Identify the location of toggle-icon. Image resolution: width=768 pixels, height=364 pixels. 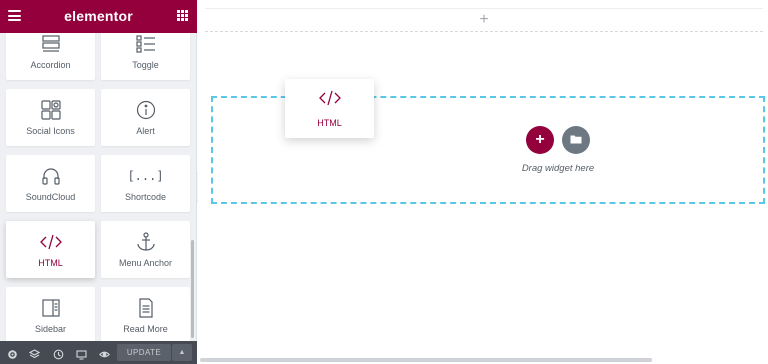
(145, 44).